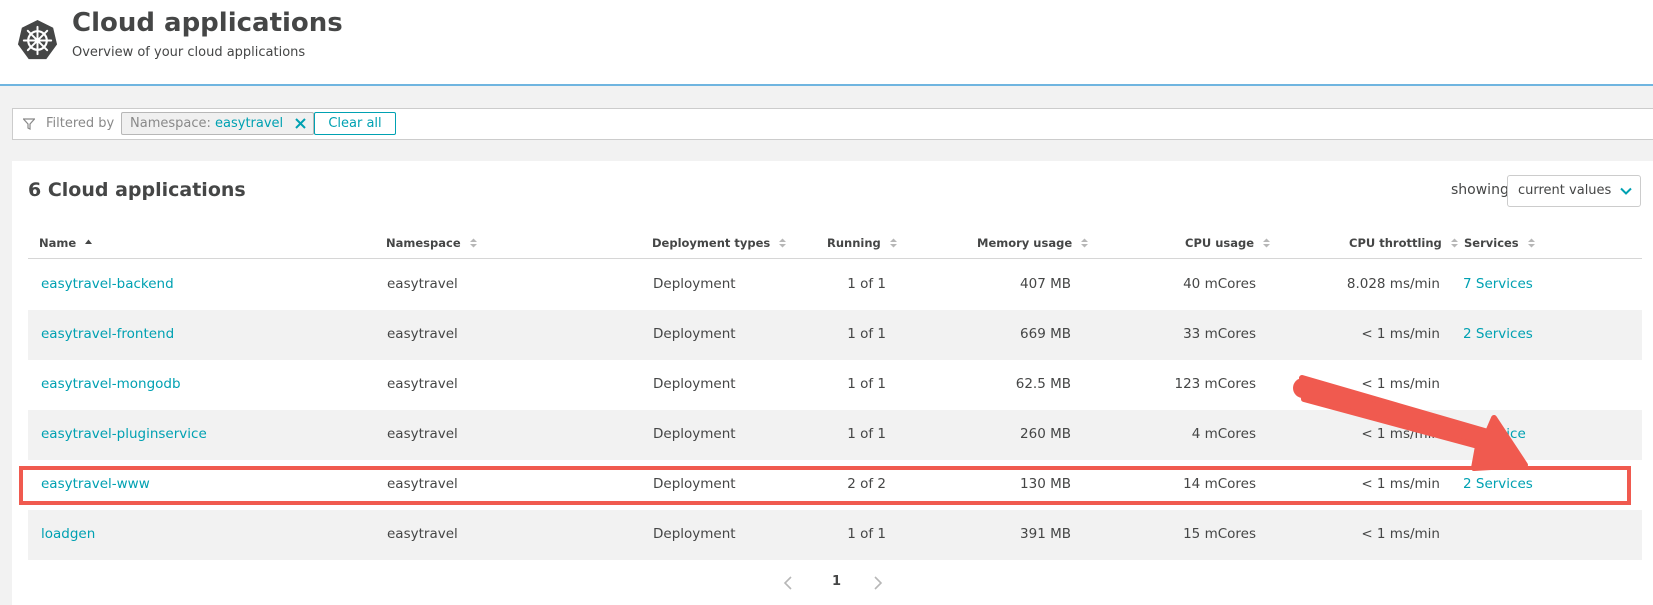 The image size is (1653, 605). What do you see at coordinates (1045, 534) in the screenshot?
I see `memory-cell: 391 MB` at bounding box center [1045, 534].